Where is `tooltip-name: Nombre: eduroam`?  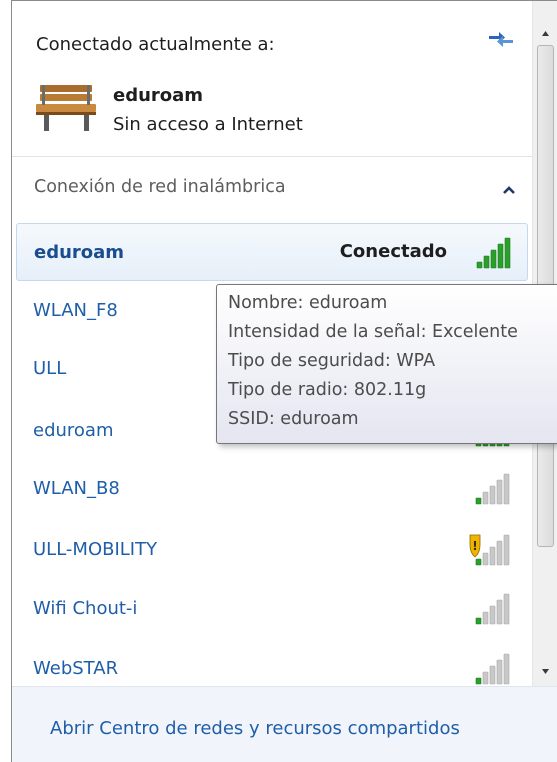
tooltip-name: Nombre: eduroam is located at coordinates (308, 303).